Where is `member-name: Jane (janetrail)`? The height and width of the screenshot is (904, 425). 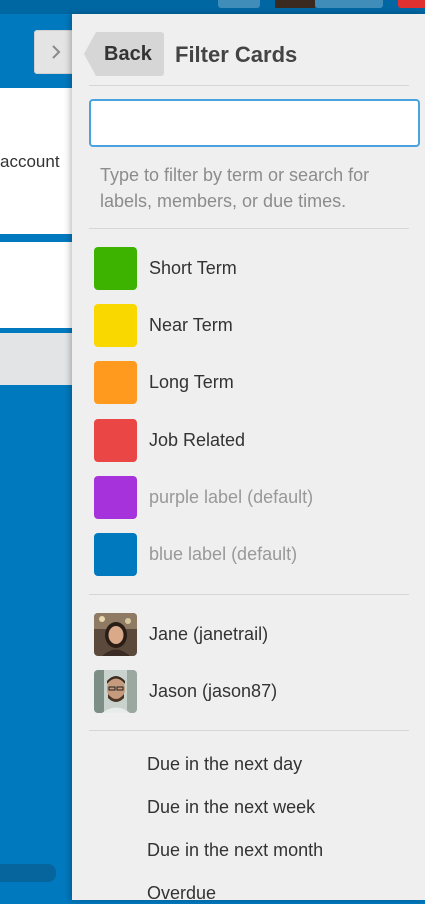 member-name: Jane (janetrail) is located at coordinates (209, 633).